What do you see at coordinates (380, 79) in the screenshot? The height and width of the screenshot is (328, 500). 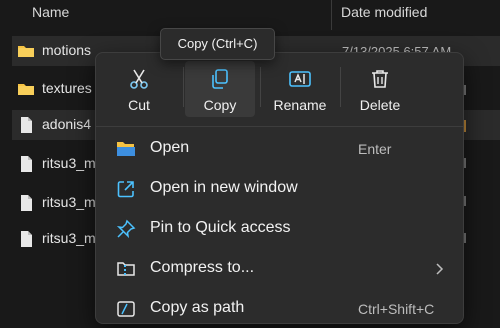 I see `trash-icon` at bounding box center [380, 79].